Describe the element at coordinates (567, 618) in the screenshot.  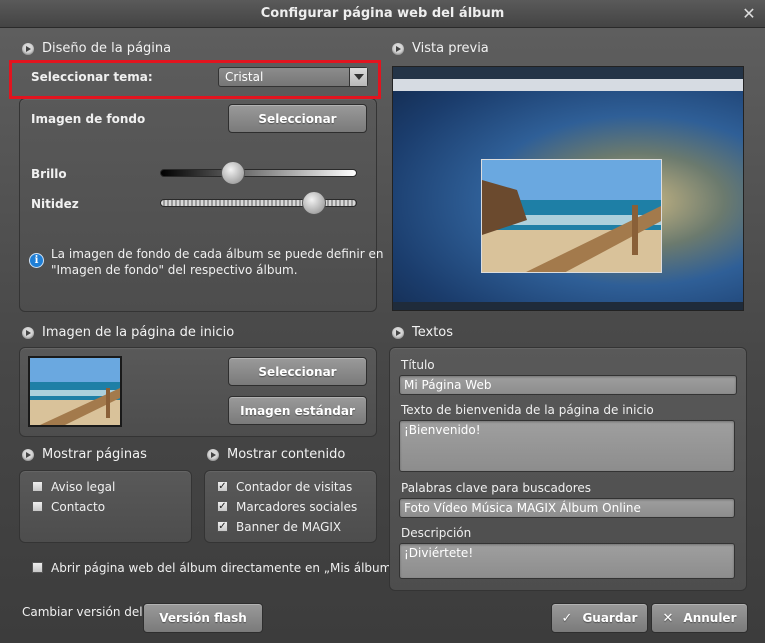
I see `checkmark-icon: ✓` at that location.